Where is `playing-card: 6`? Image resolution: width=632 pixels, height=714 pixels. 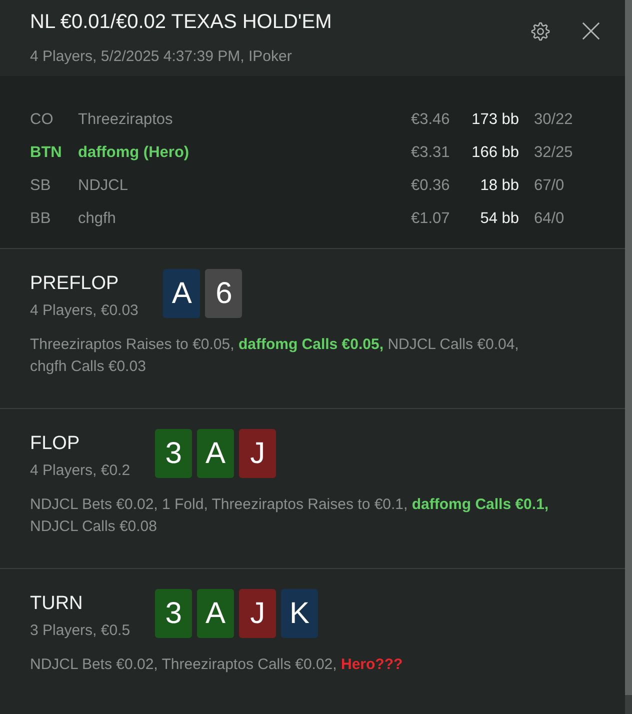 playing-card: 6 is located at coordinates (223, 293).